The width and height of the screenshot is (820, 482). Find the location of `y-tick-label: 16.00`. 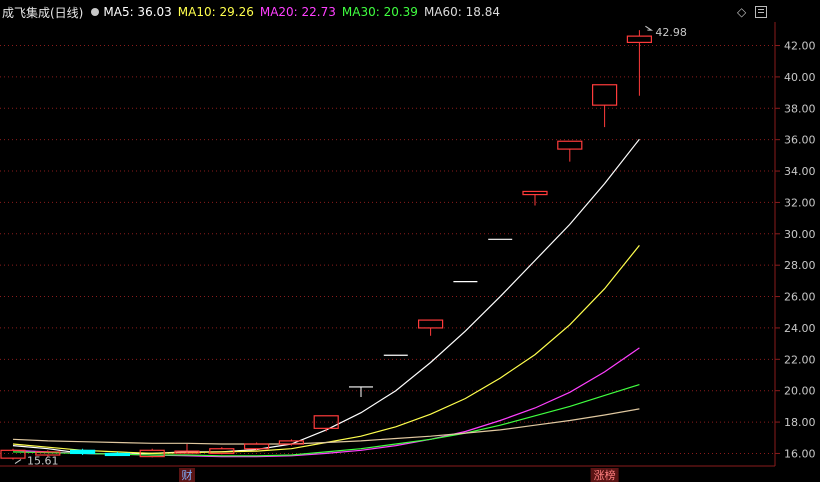

y-tick-label: 16.00 is located at coordinates (800, 453).